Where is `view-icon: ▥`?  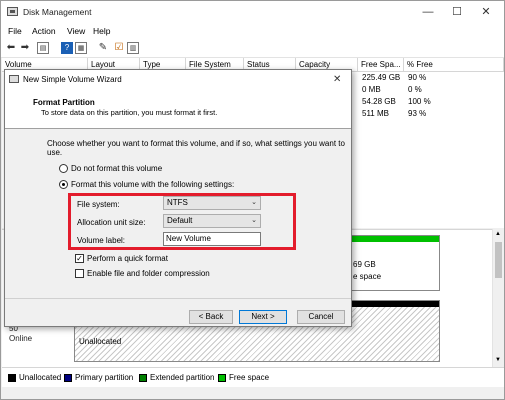 view-icon: ▥ is located at coordinates (133, 48).